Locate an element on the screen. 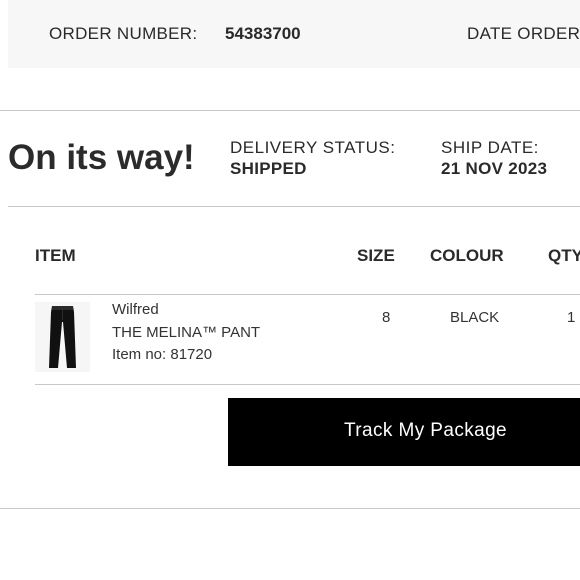  track-my-package-label: Track My Package is located at coordinates (426, 430).